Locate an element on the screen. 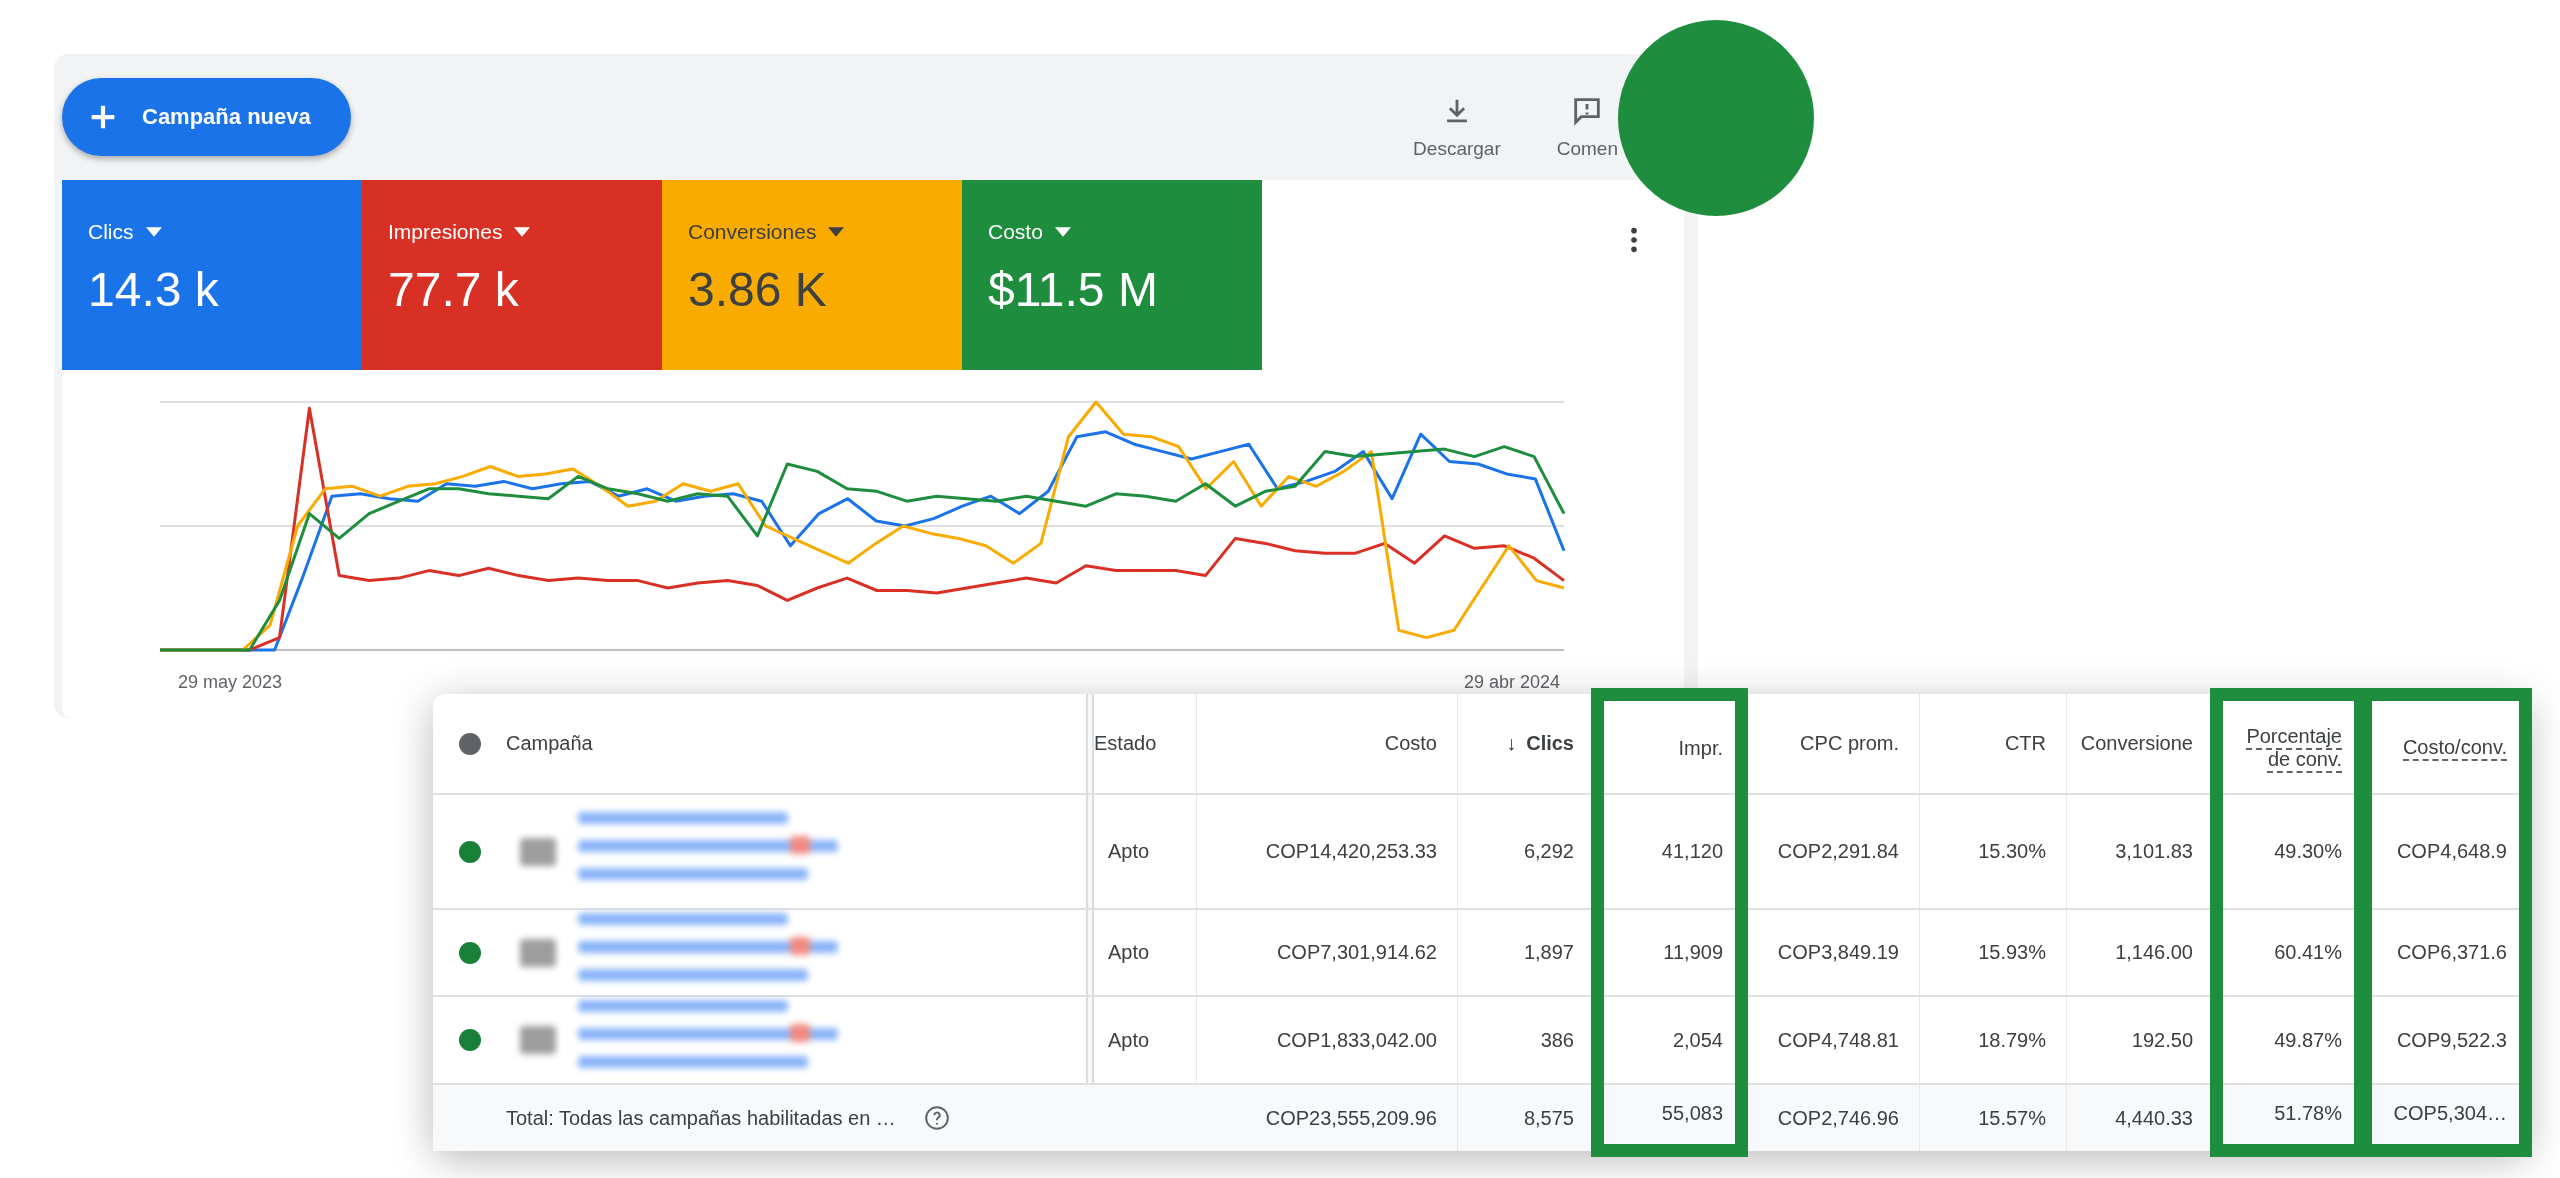 The height and width of the screenshot is (1178, 2560). metric-value: 14.3 k is located at coordinates (154, 289).